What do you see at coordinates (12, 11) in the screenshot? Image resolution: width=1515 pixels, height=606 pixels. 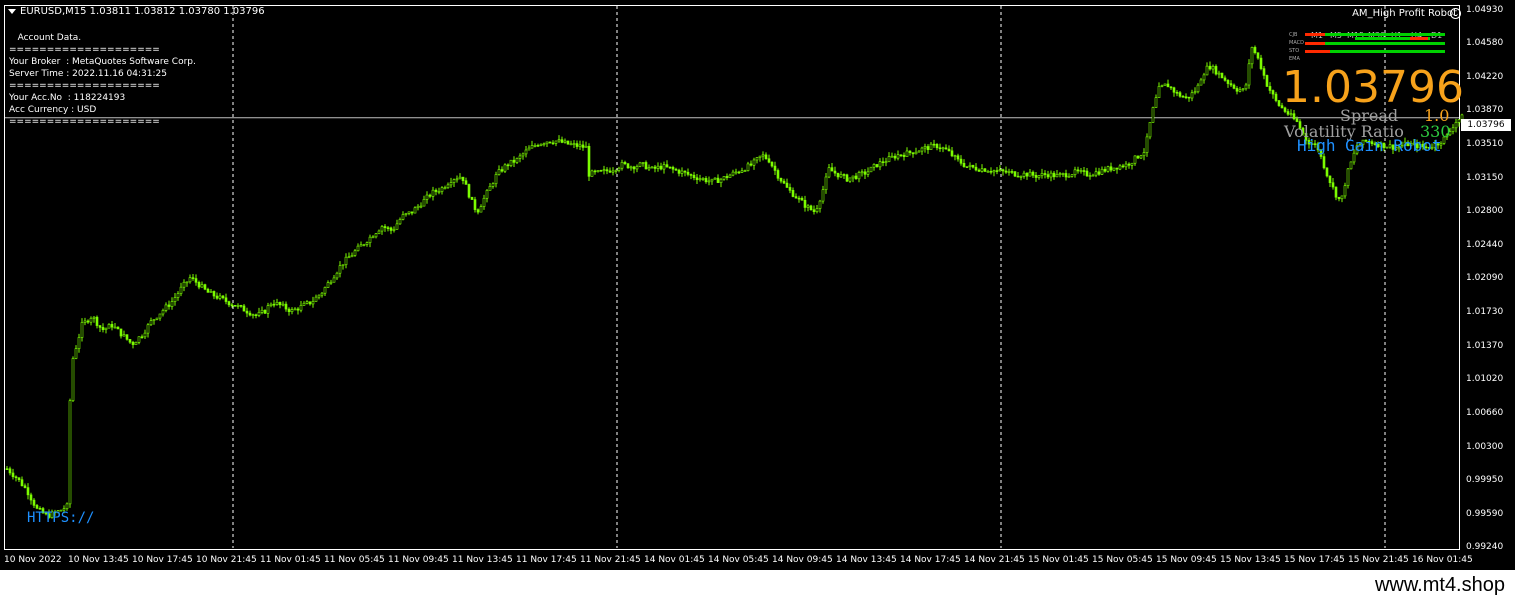 I see `dropdown-triangle-icon` at bounding box center [12, 11].